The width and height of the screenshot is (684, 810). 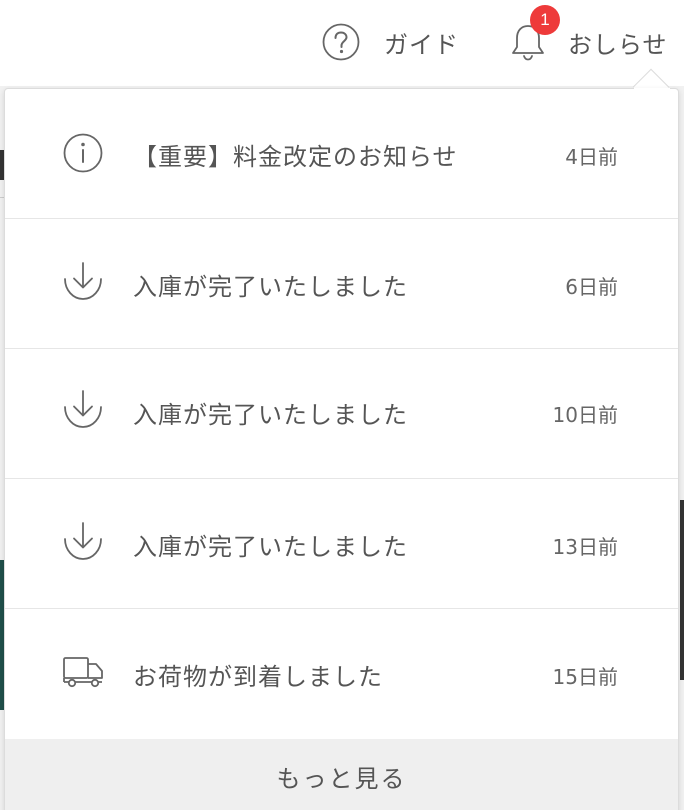 I want to click on background-fragment, so click(x=682, y=590).